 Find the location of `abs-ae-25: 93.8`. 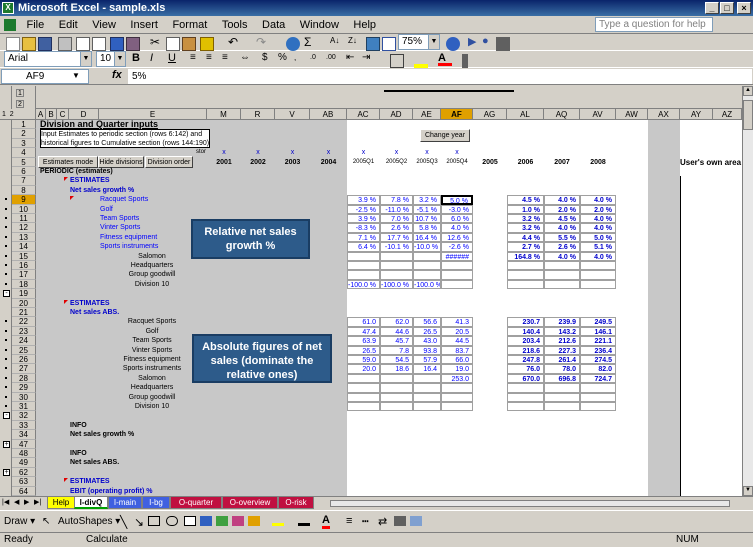

abs-ae-25: 93.8 is located at coordinates (427, 350).